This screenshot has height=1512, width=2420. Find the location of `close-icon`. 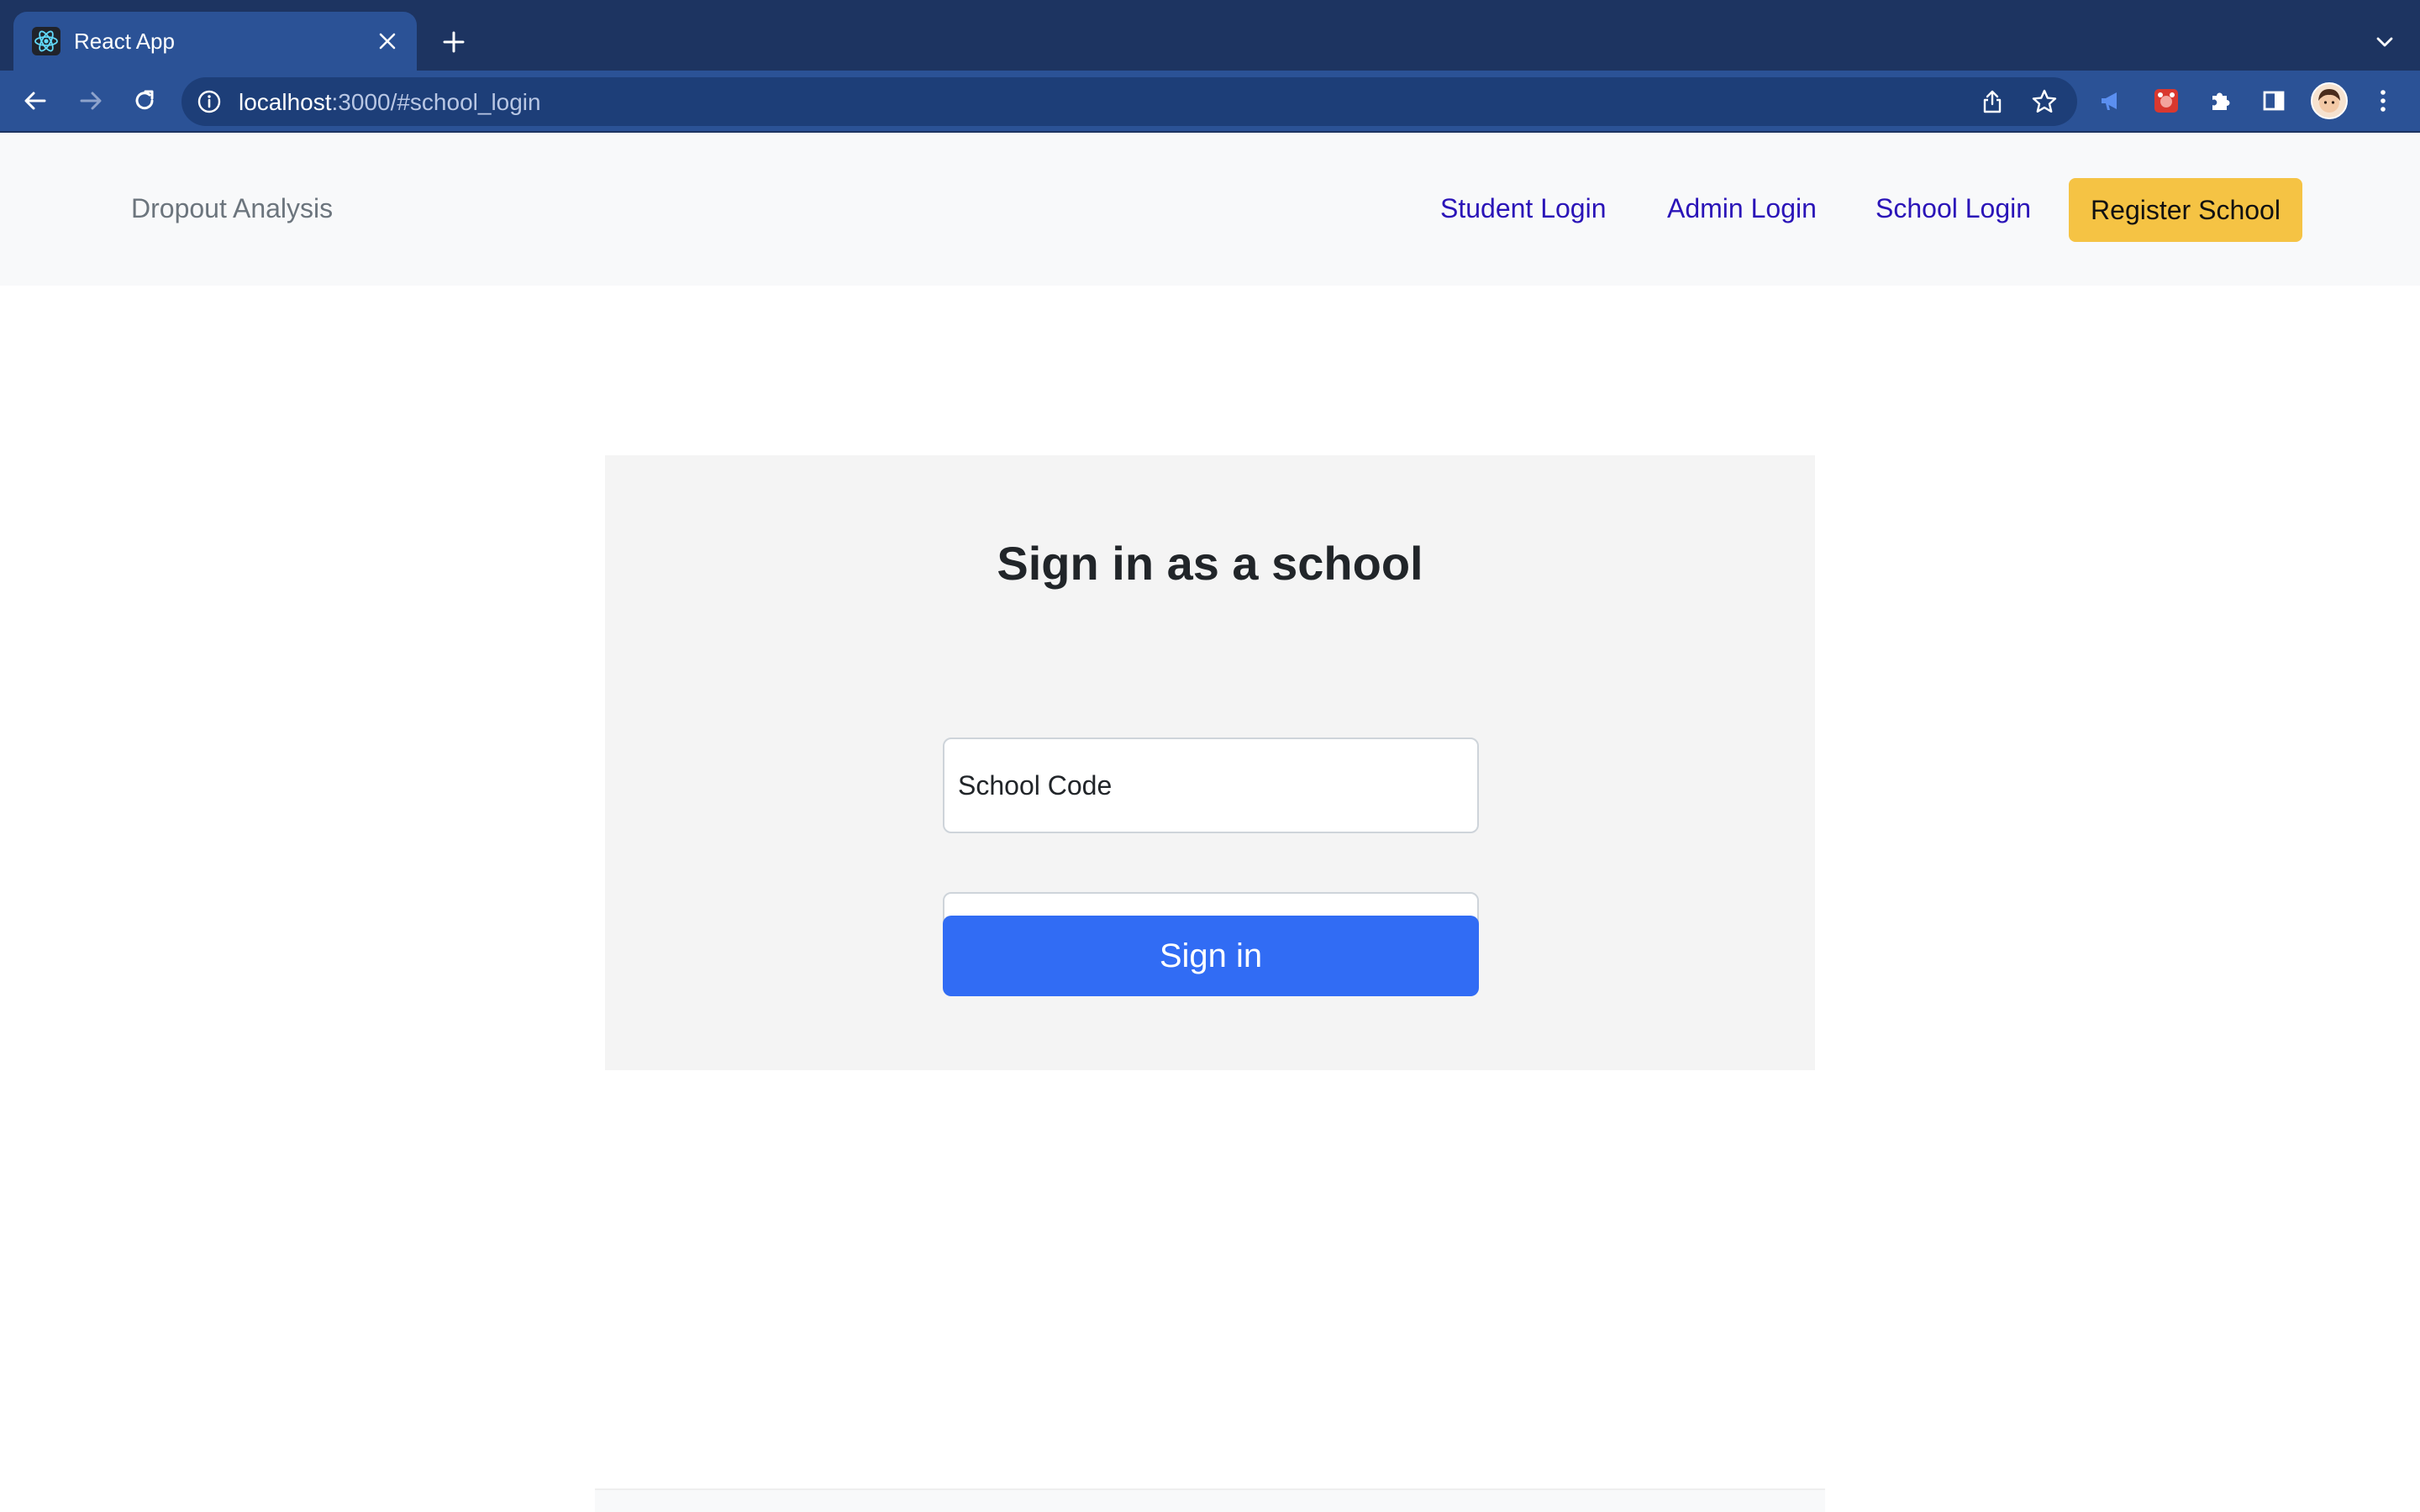

close-icon is located at coordinates (387, 41).